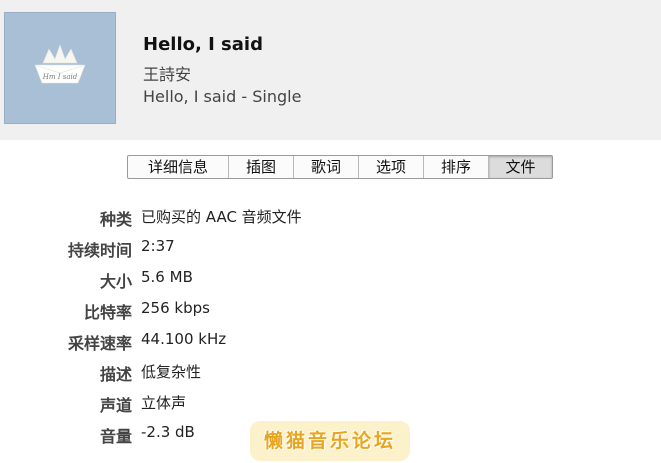 The image size is (661, 463). What do you see at coordinates (330, 247) in the screenshot?
I see `info-row-duration: 持续时间 2:37` at bounding box center [330, 247].